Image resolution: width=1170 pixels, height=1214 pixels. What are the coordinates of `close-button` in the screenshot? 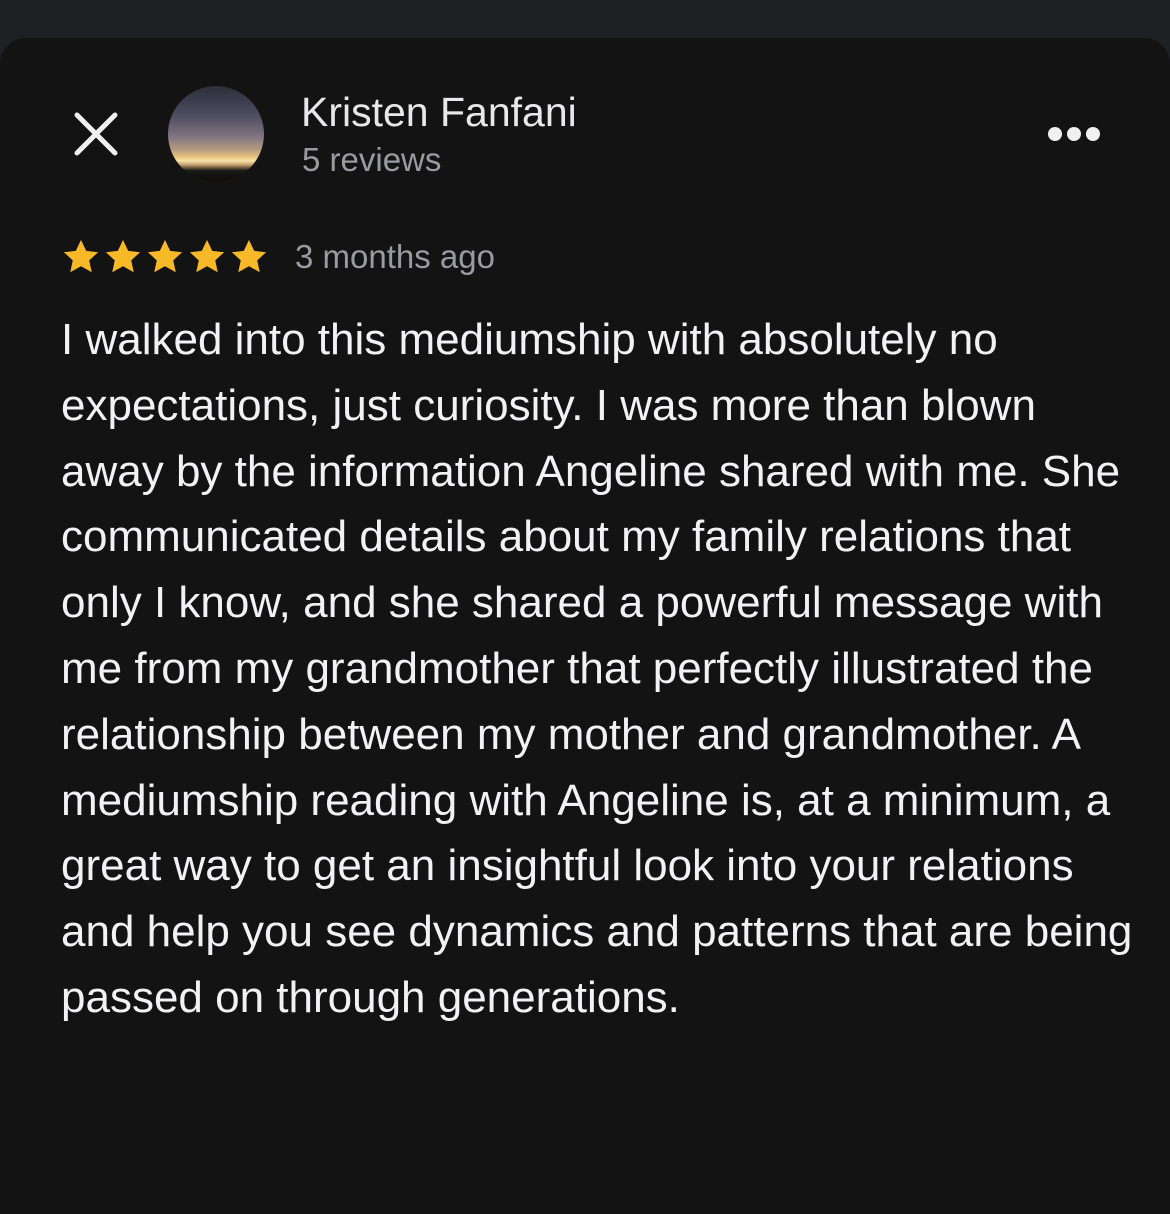 It's located at (96, 134).